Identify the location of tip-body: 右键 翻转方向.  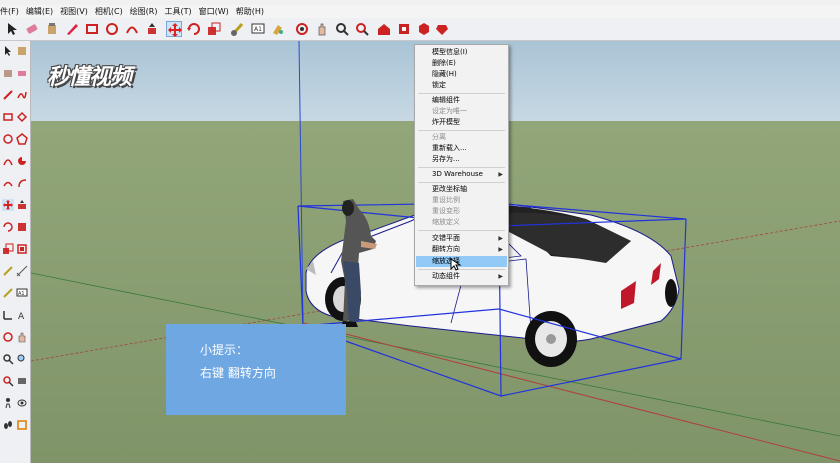
(238, 373).